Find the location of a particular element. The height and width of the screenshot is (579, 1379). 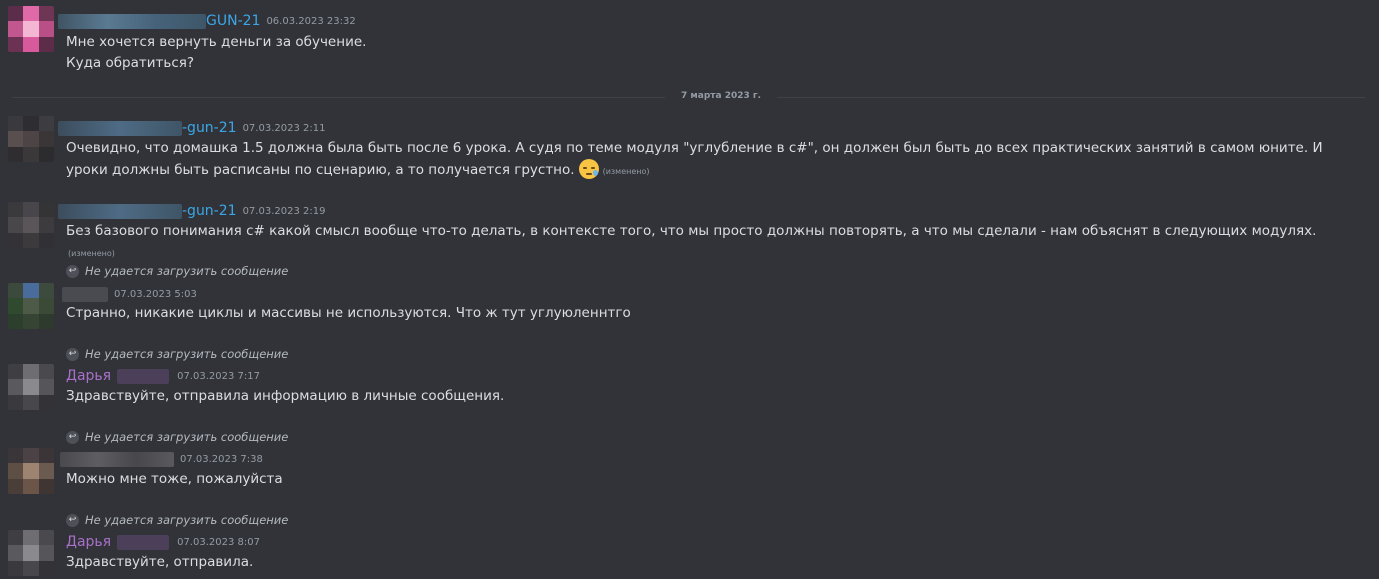

date-divider: 7 марта 2023 г. is located at coordinates (689, 96).